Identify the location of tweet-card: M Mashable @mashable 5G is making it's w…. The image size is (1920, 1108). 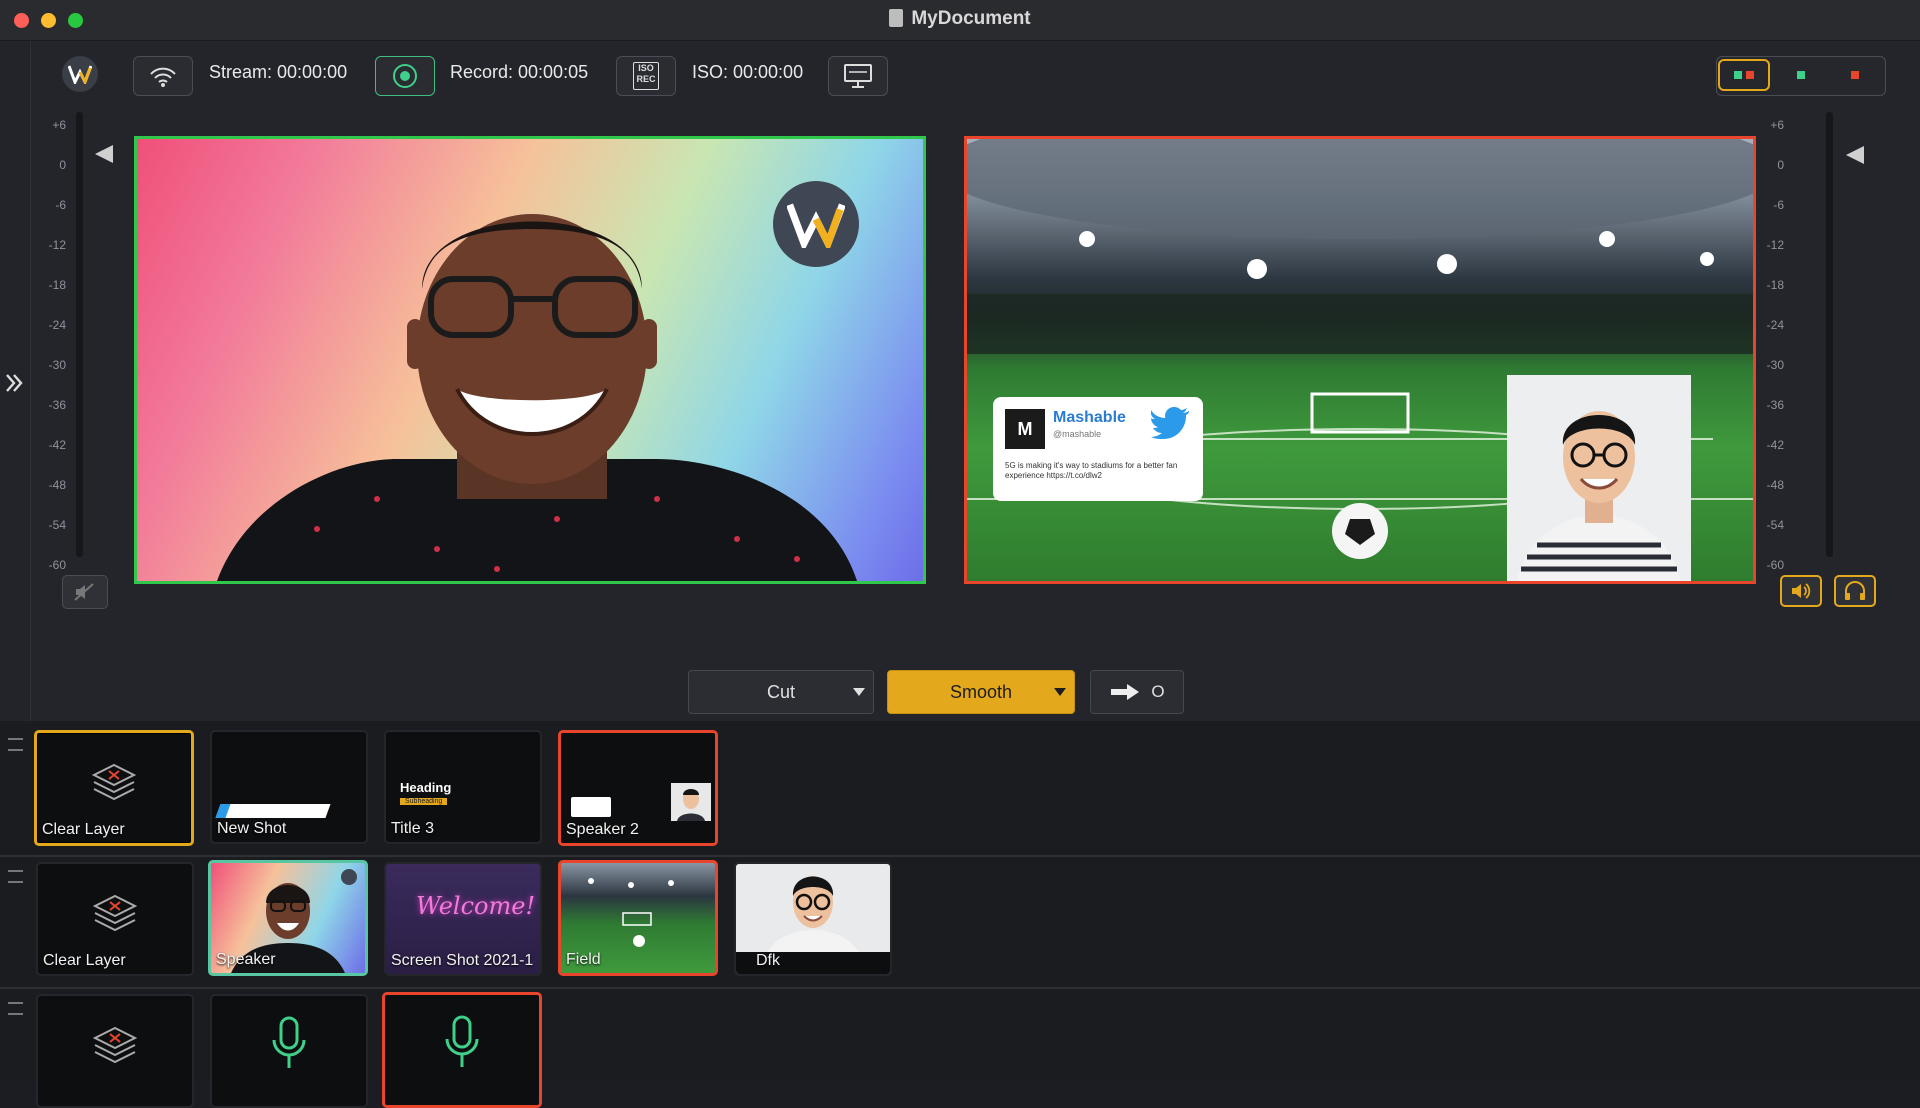
(1098, 449).